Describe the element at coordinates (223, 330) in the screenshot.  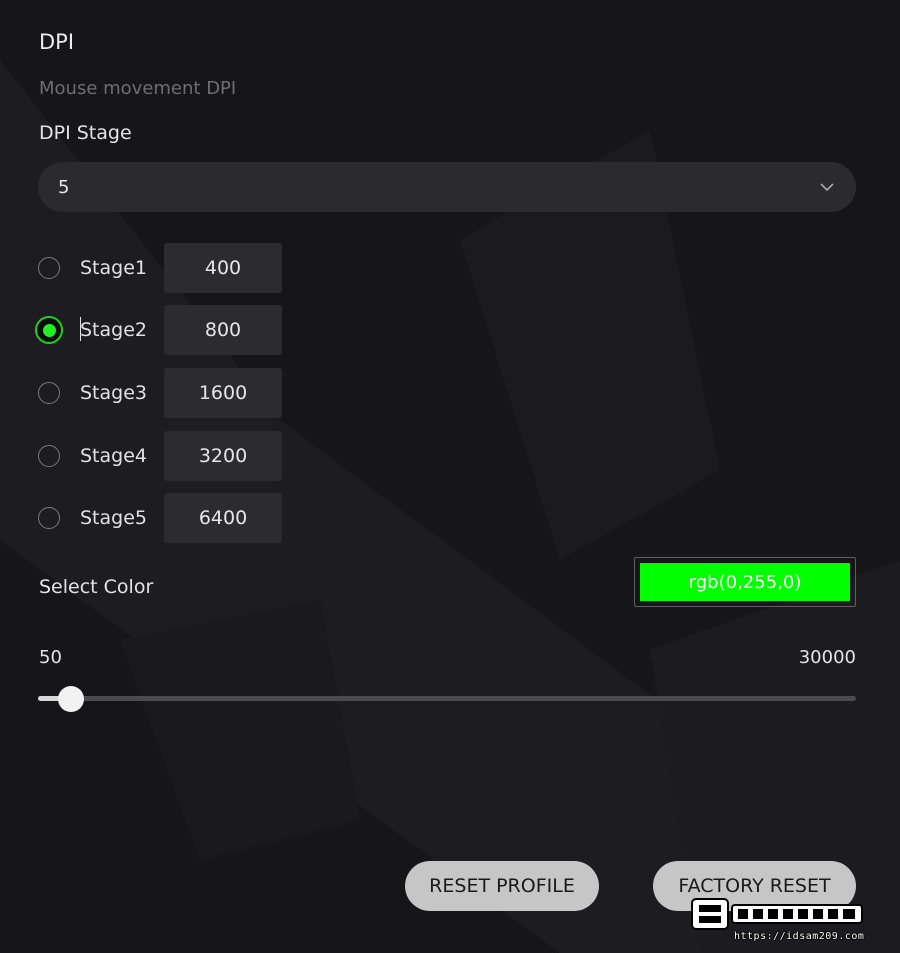
I see `stage2-value-input: 800` at that location.